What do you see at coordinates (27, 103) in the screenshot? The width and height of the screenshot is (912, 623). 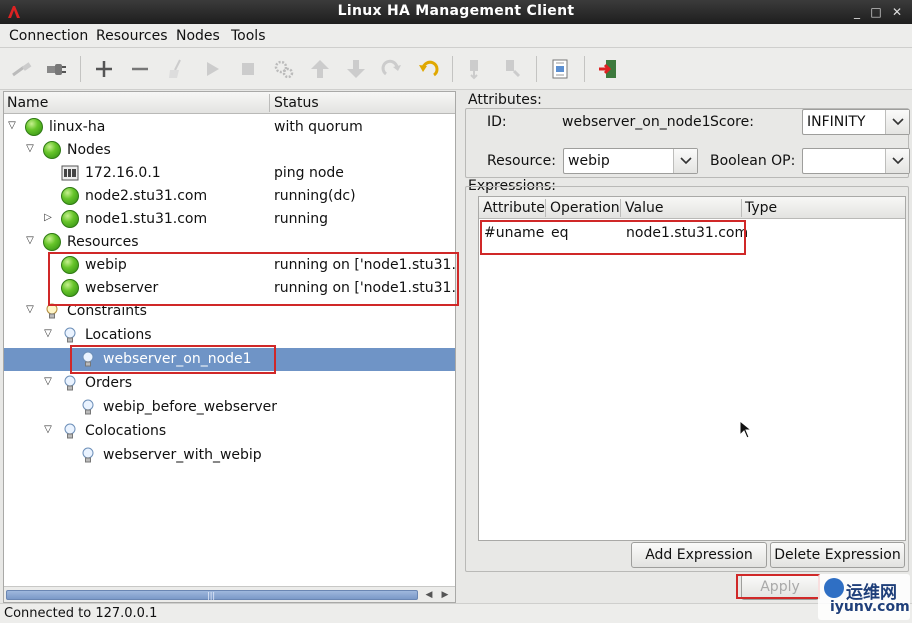 I see `column-header-name: Name` at bounding box center [27, 103].